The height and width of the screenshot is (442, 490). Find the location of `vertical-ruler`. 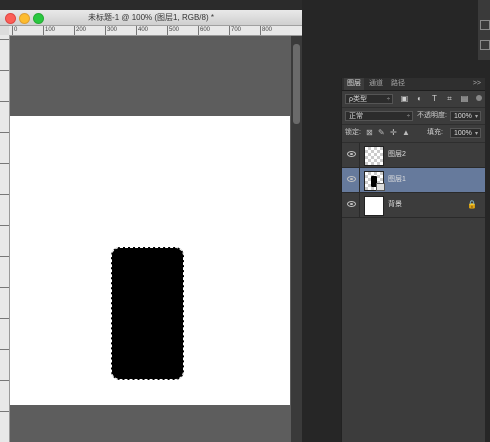

vertical-ruler is located at coordinates (5, 238).